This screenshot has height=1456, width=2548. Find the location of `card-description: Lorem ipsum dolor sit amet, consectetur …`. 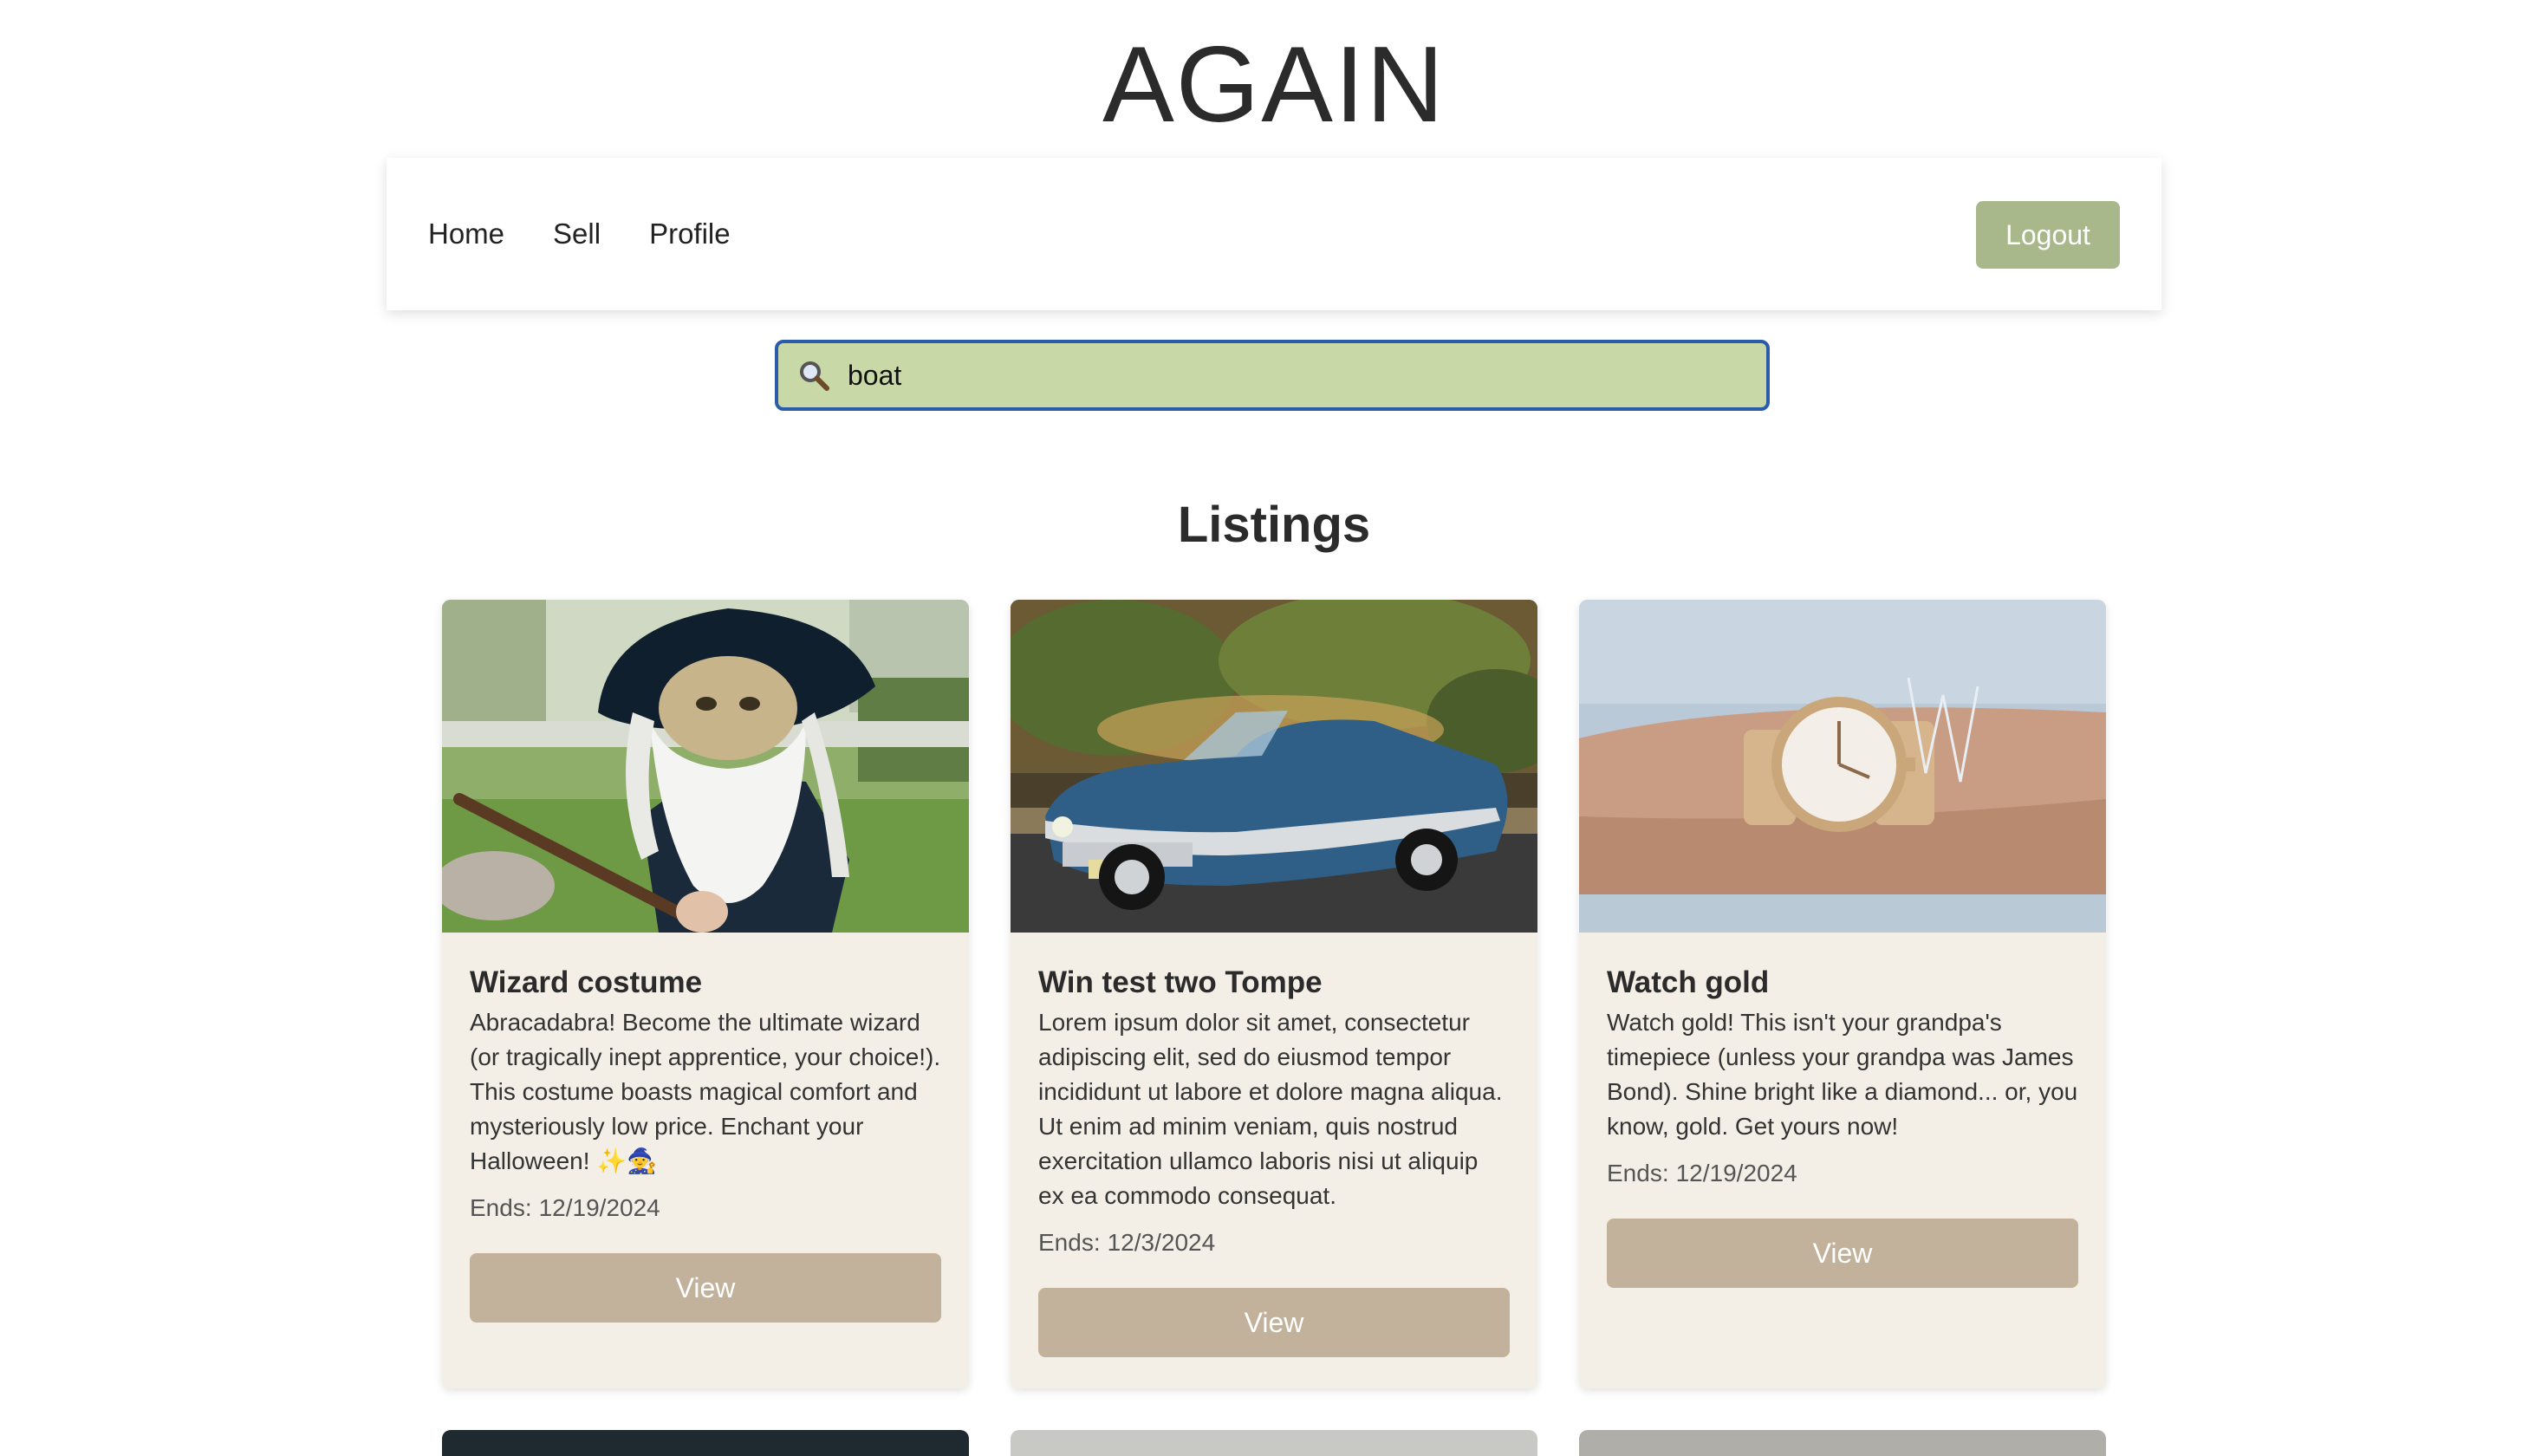

card-description: Lorem ipsum dolor sit amet, consectetur … is located at coordinates (1270, 1109).